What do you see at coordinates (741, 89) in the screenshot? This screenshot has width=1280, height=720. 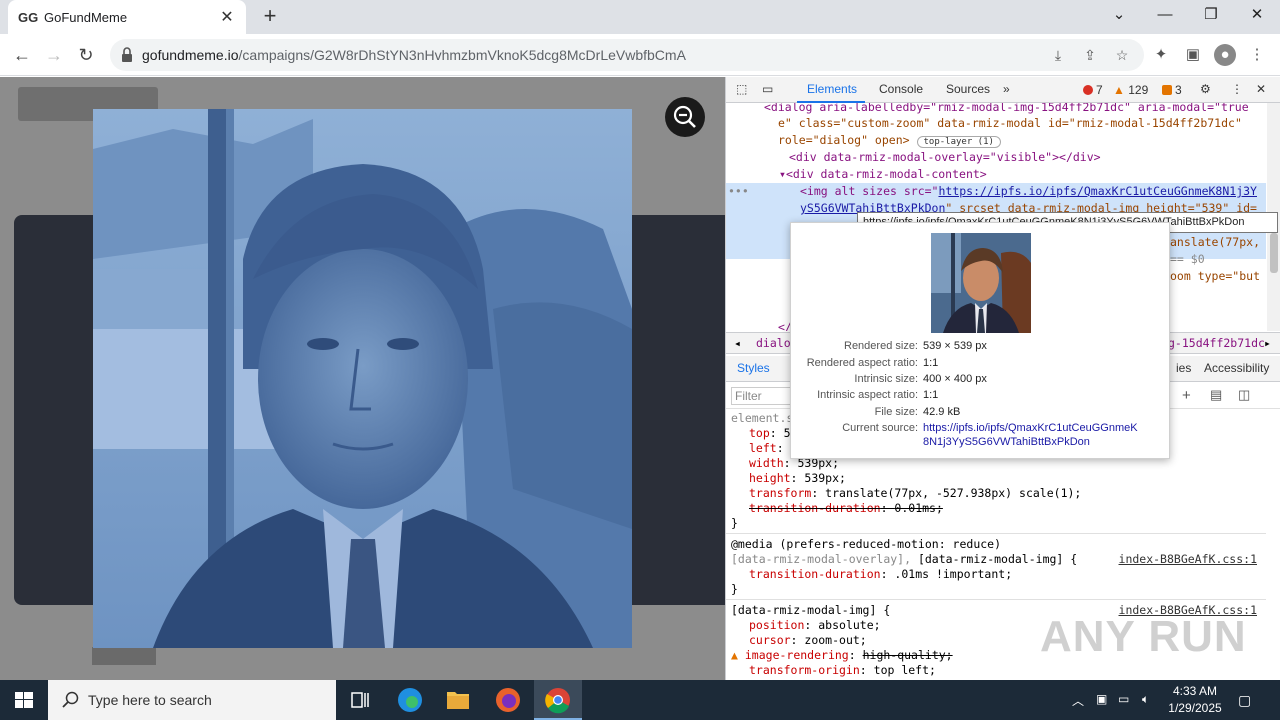 I see `inspect-element-icon: ⬚` at bounding box center [741, 89].